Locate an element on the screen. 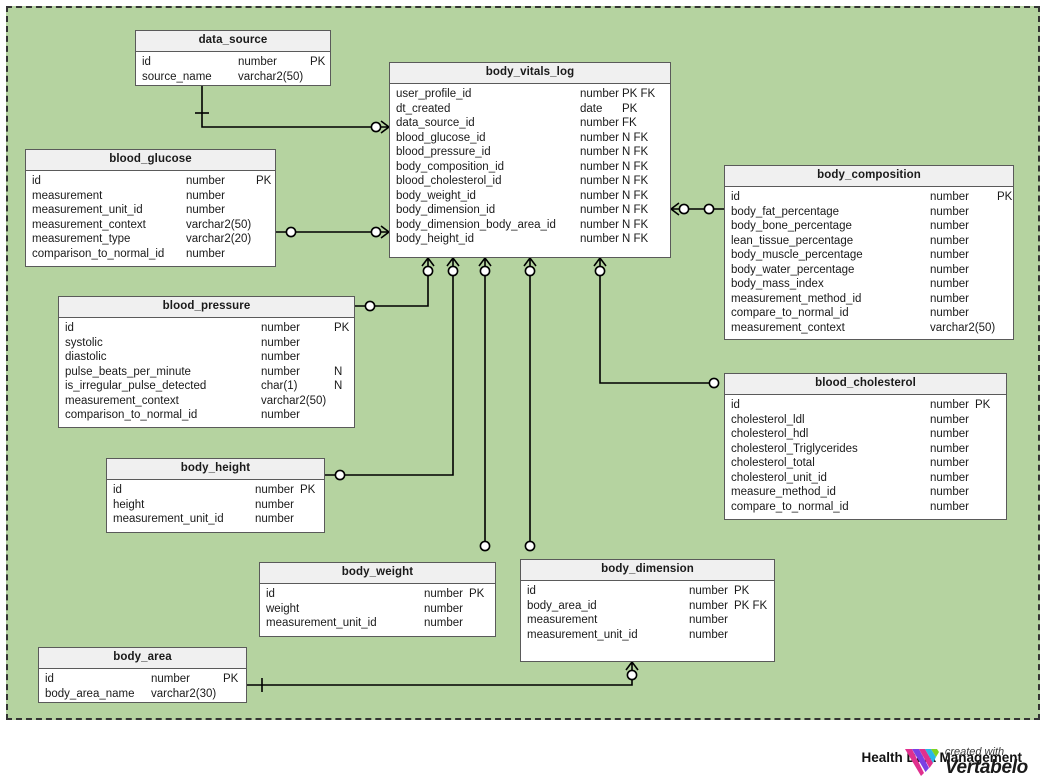  vertabelo-logo-icon is located at coordinates (921, 762).